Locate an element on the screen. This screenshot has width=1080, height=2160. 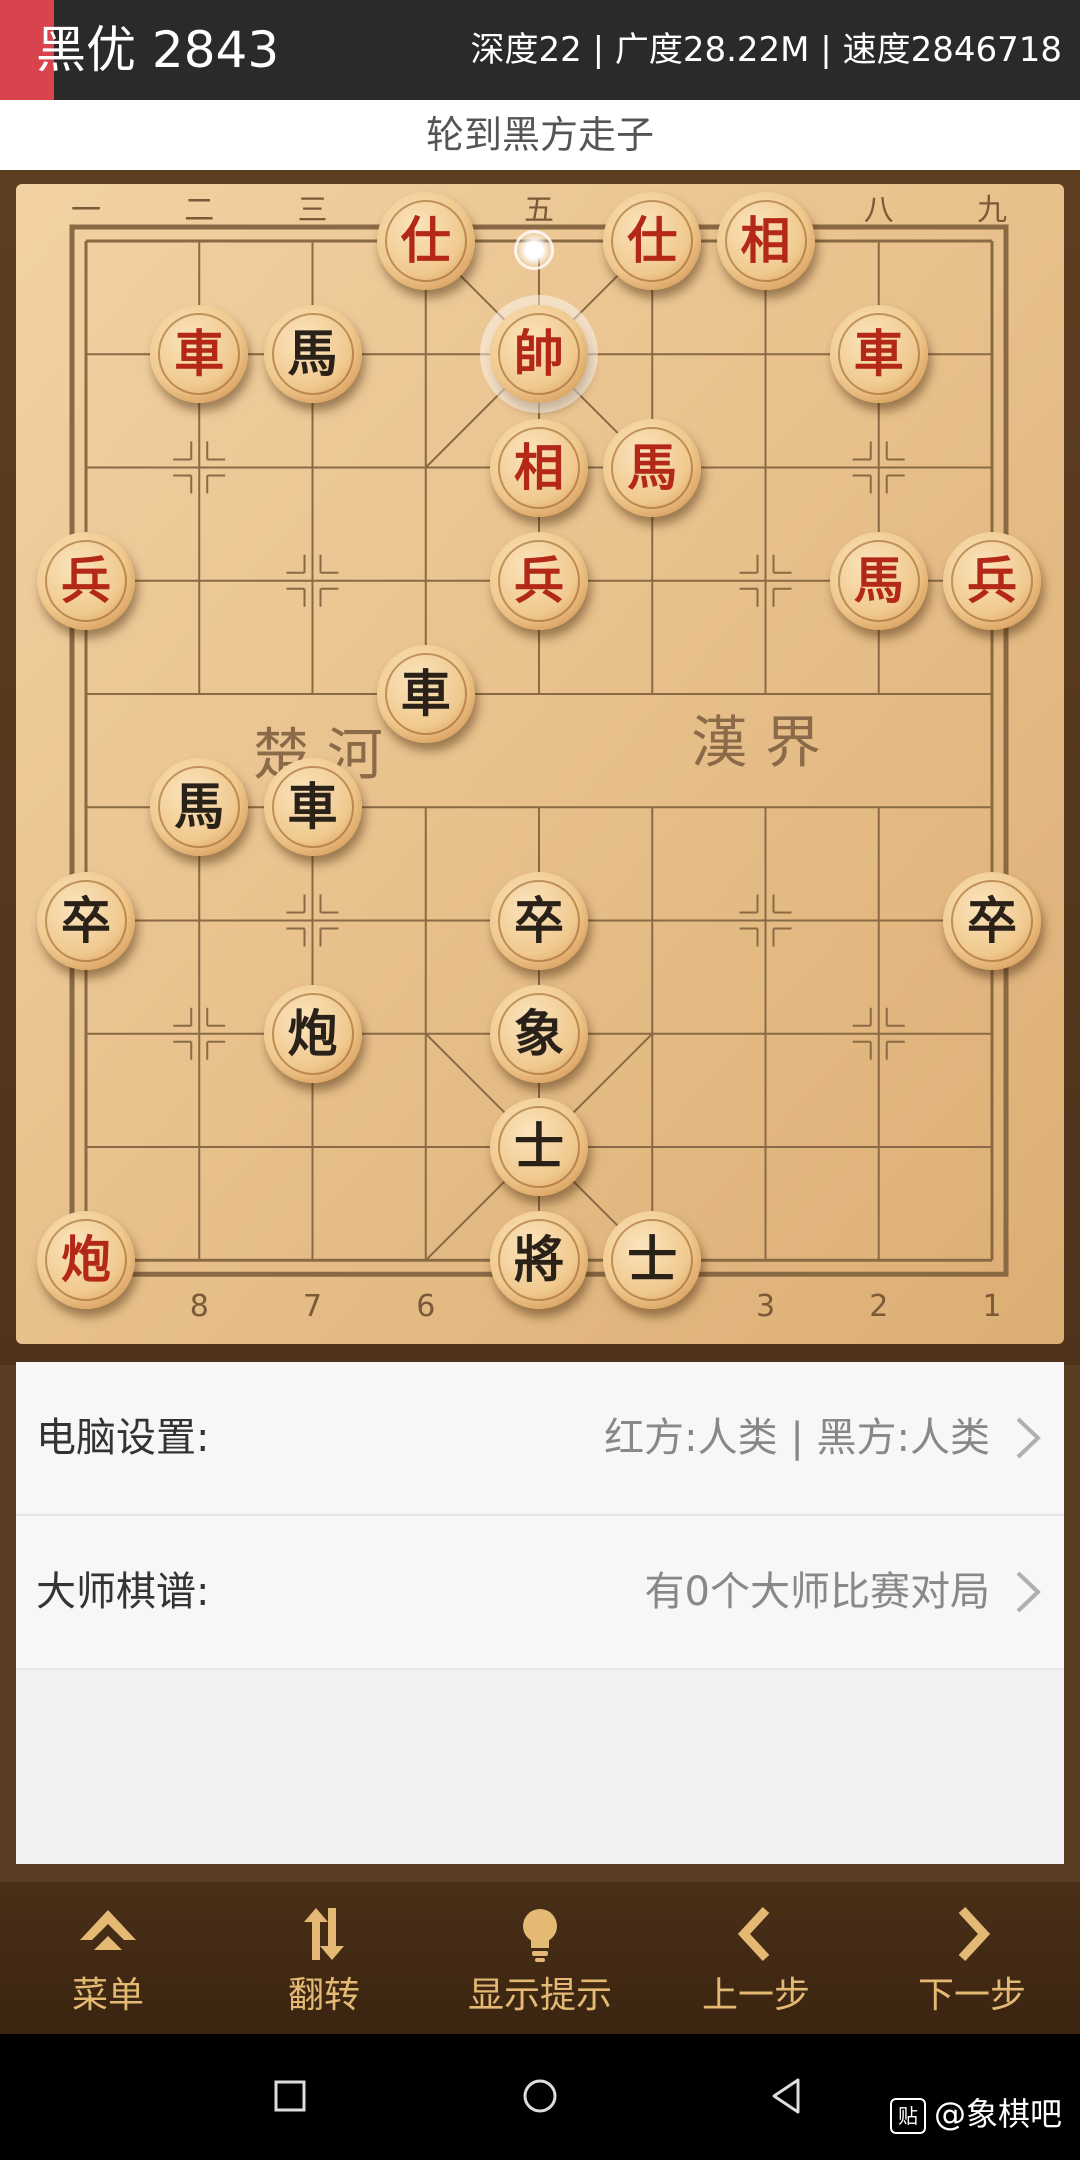
watermark: 贴 @象棋吧 is located at coordinates (975, 2114).